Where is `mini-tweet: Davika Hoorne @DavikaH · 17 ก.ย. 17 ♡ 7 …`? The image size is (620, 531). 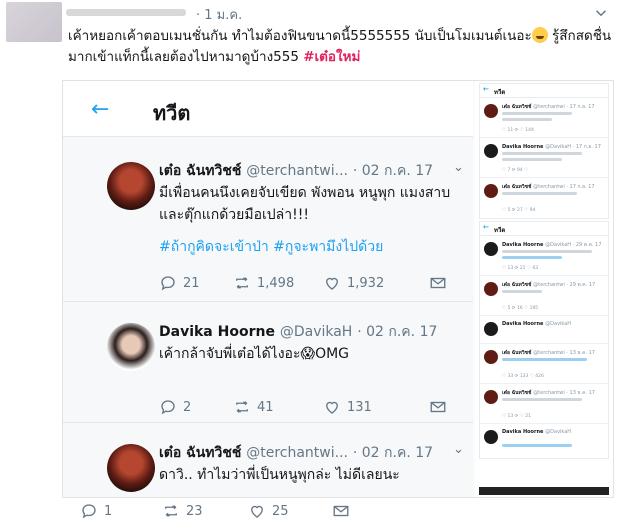
mini-tweet: Davika Hoorne @DavikaH · 17 ก.ย. 17 ♡ 7 … is located at coordinates (544, 158).